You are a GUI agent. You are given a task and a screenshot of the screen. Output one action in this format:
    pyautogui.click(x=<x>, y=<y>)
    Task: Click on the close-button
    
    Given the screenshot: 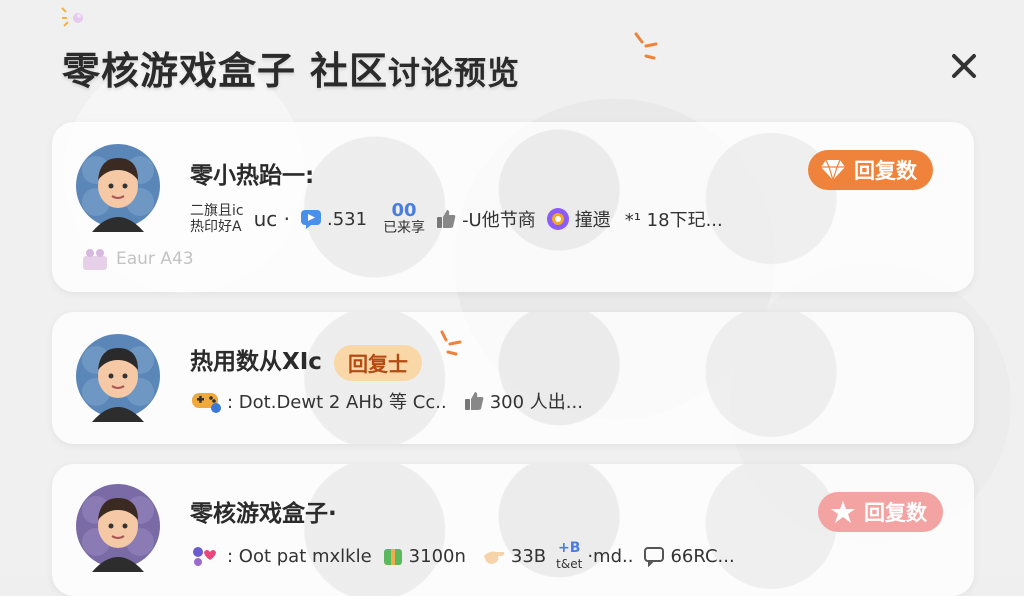 What is the action you would take?
    pyautogui.click(x=964, y=66)
    